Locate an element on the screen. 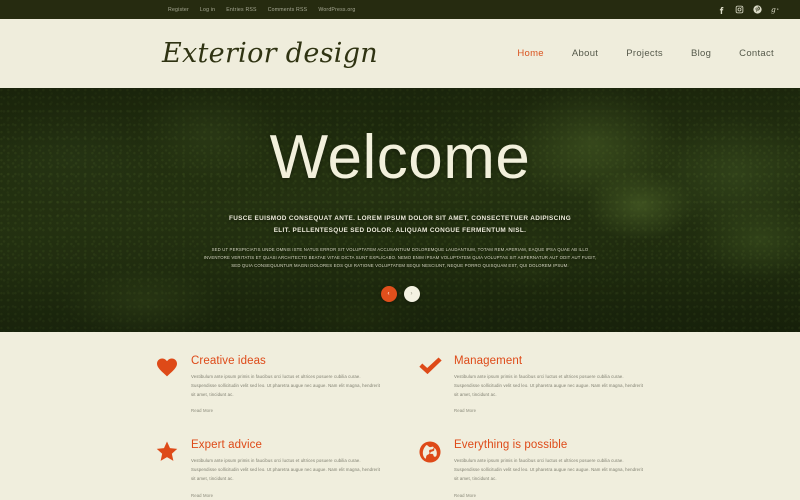 The height and width of the screenshot is (500, 800). nav-item-contact: Contact is located at coordinates (756, 53).